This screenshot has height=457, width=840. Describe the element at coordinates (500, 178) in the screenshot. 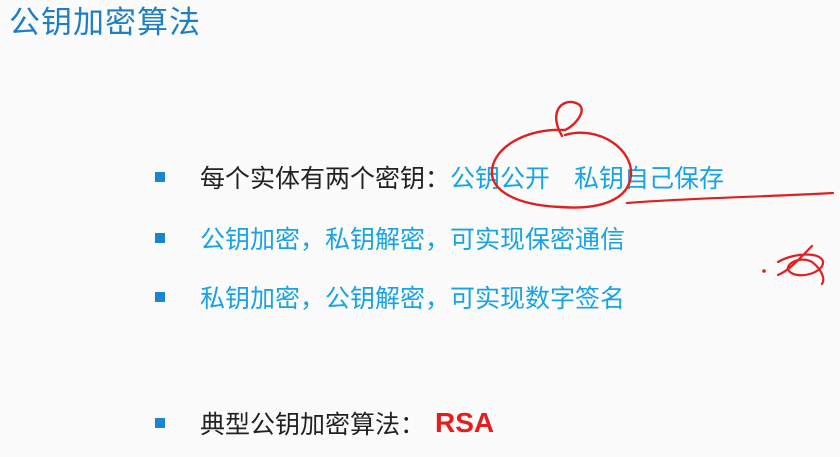

I see `public-key-text: 公钥公开` at that location.